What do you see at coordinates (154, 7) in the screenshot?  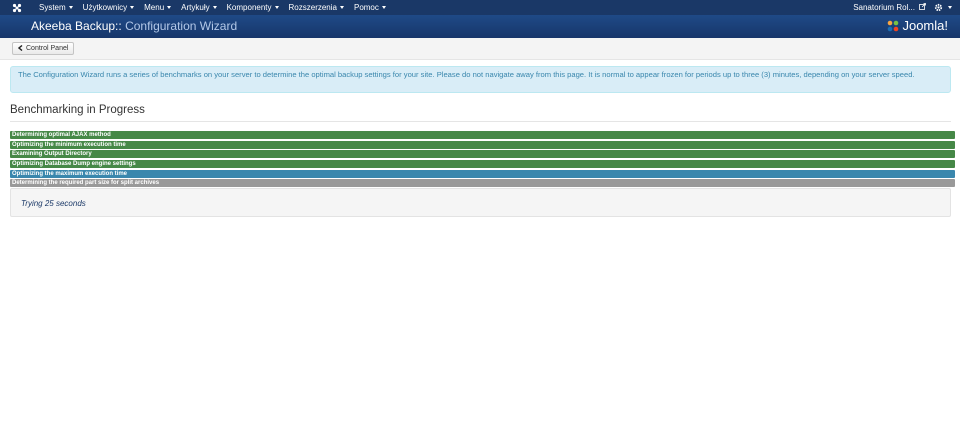 I see `menu-label: Menu` at bounding box center [154, 7].